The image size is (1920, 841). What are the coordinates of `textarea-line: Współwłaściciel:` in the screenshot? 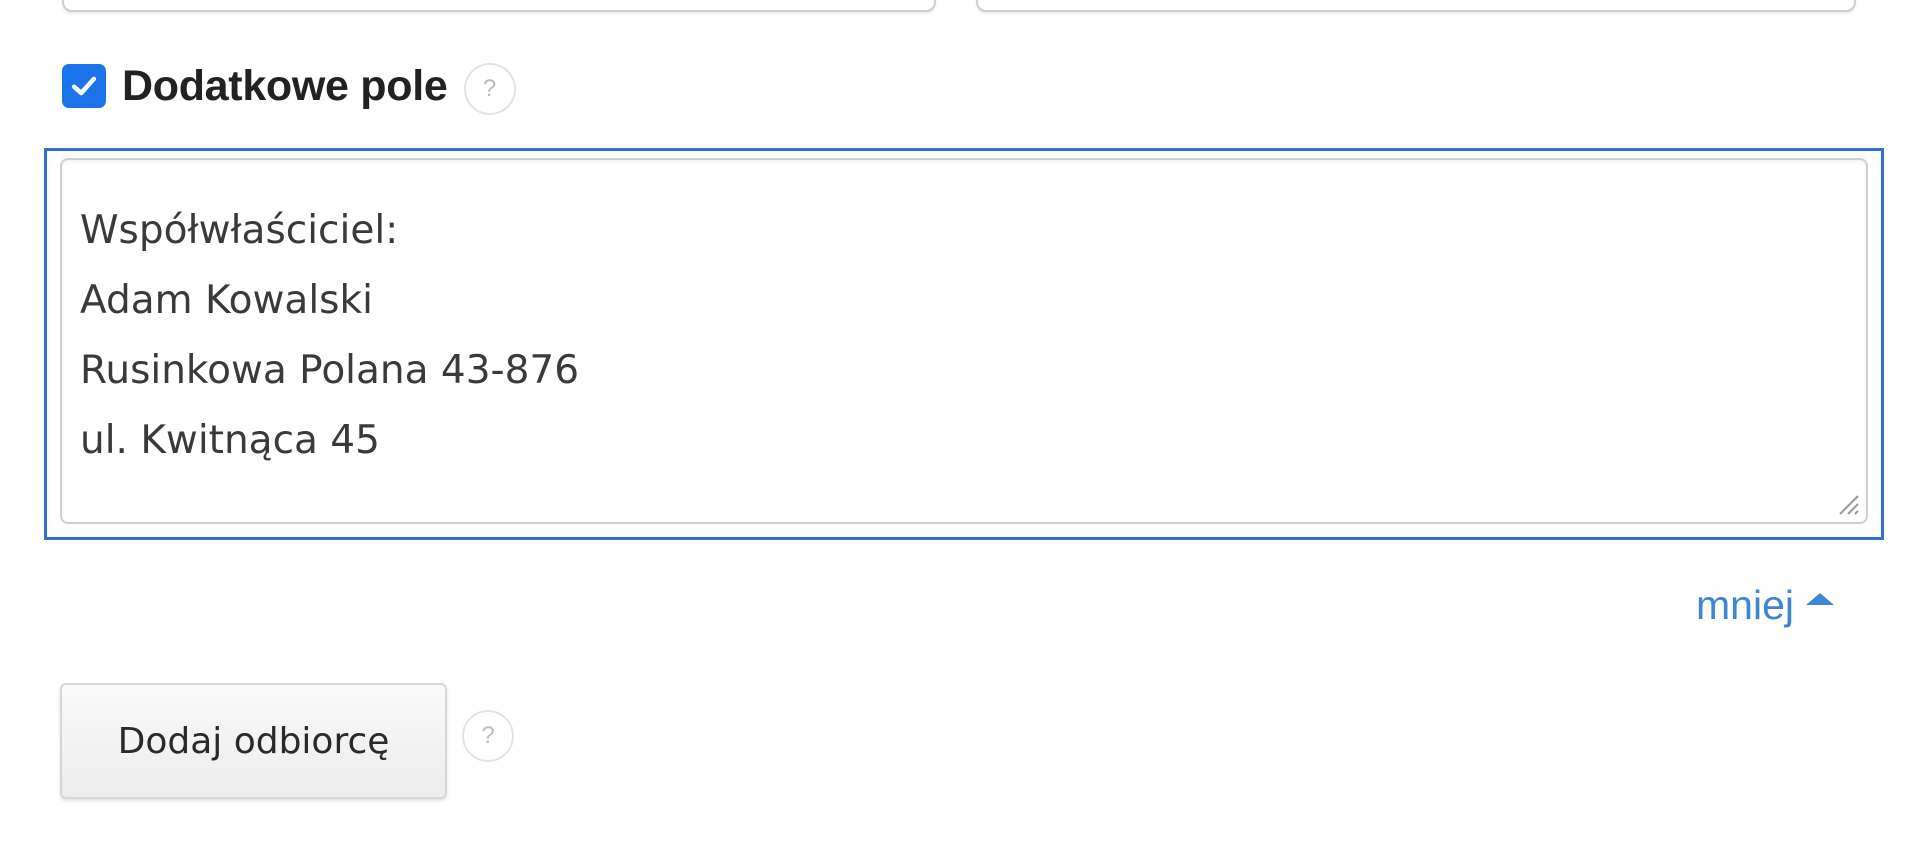 It's located at (239, 230).